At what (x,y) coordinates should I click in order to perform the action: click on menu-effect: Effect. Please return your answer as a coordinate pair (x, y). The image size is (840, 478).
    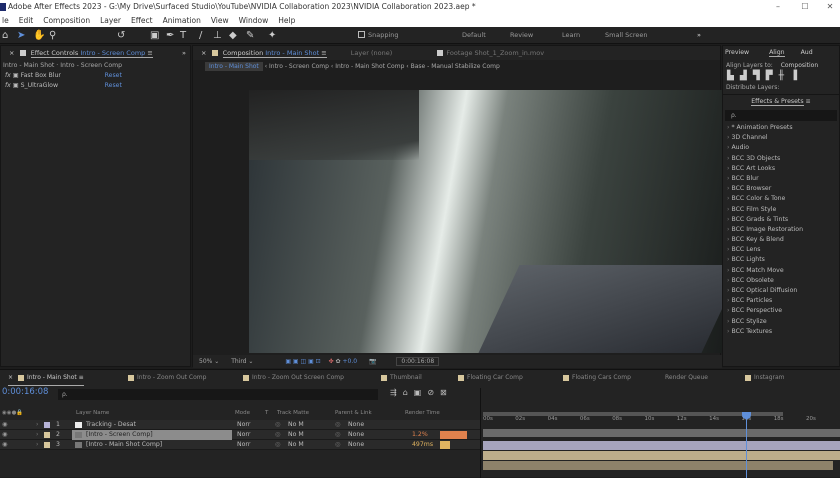
    Looking at the image, I should click on (142, 20).